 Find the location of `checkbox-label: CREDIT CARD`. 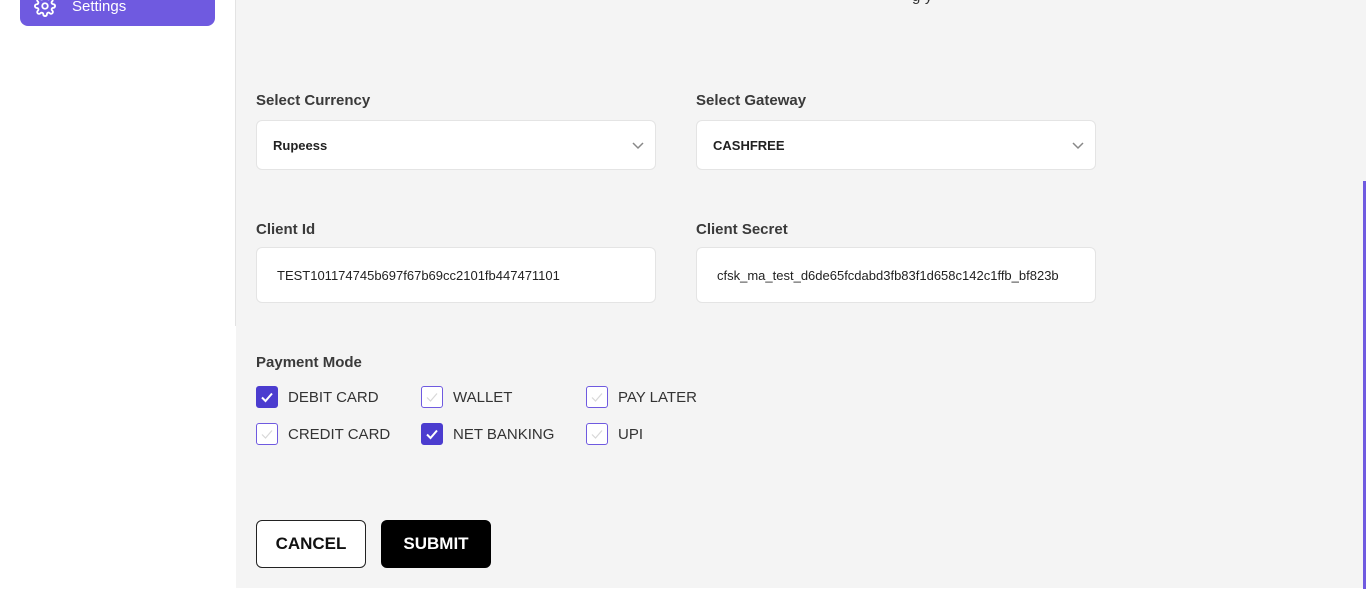

checkbox-label: CREDIT CARD is located at coordinates (339, 434).